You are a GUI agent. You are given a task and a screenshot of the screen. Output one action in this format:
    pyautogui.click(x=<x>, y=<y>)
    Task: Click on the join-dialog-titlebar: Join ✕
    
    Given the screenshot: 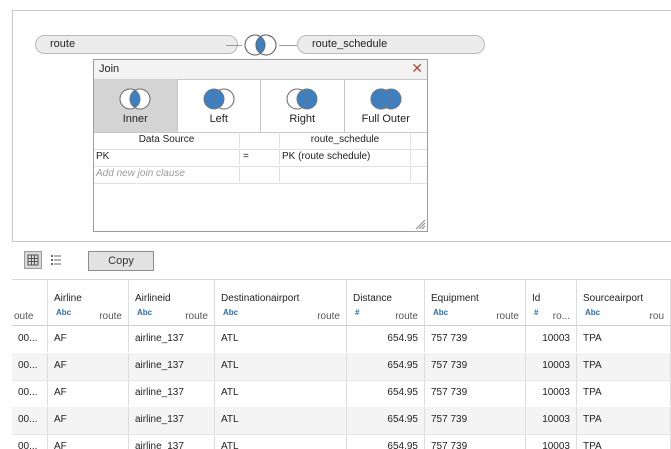 What is the action you would take?
    pyautogui.click(x=260, y=70)
    